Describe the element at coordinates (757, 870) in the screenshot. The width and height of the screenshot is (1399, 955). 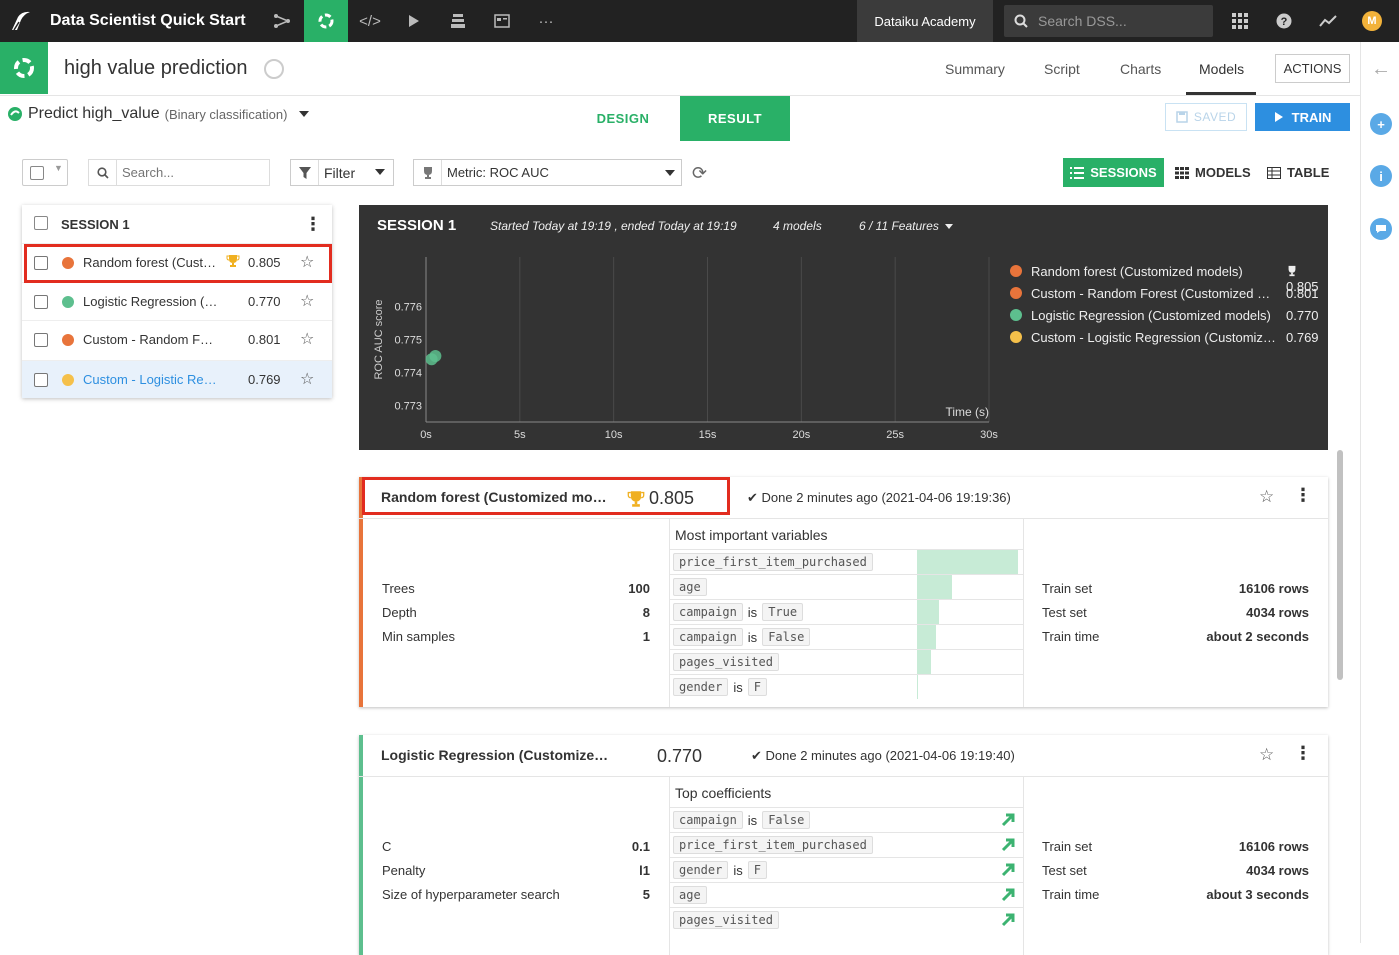
I see `value-chip: F` at that location.